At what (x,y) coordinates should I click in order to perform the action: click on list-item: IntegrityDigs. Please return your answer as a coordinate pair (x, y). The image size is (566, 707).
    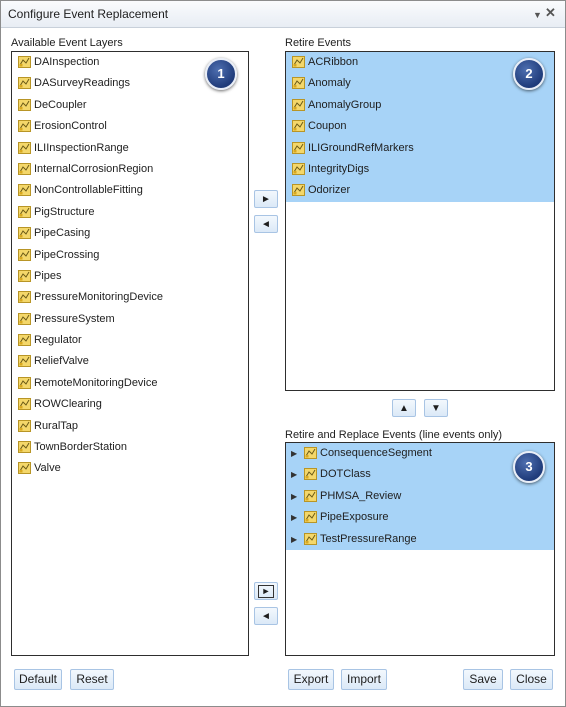
    Looking at the image, I should click on (420, 169).